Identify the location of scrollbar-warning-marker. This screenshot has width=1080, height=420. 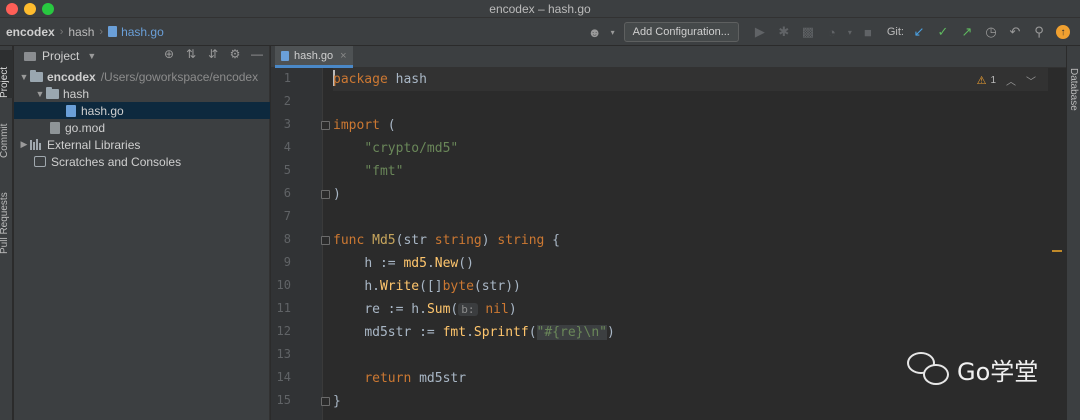
(1057, 251).